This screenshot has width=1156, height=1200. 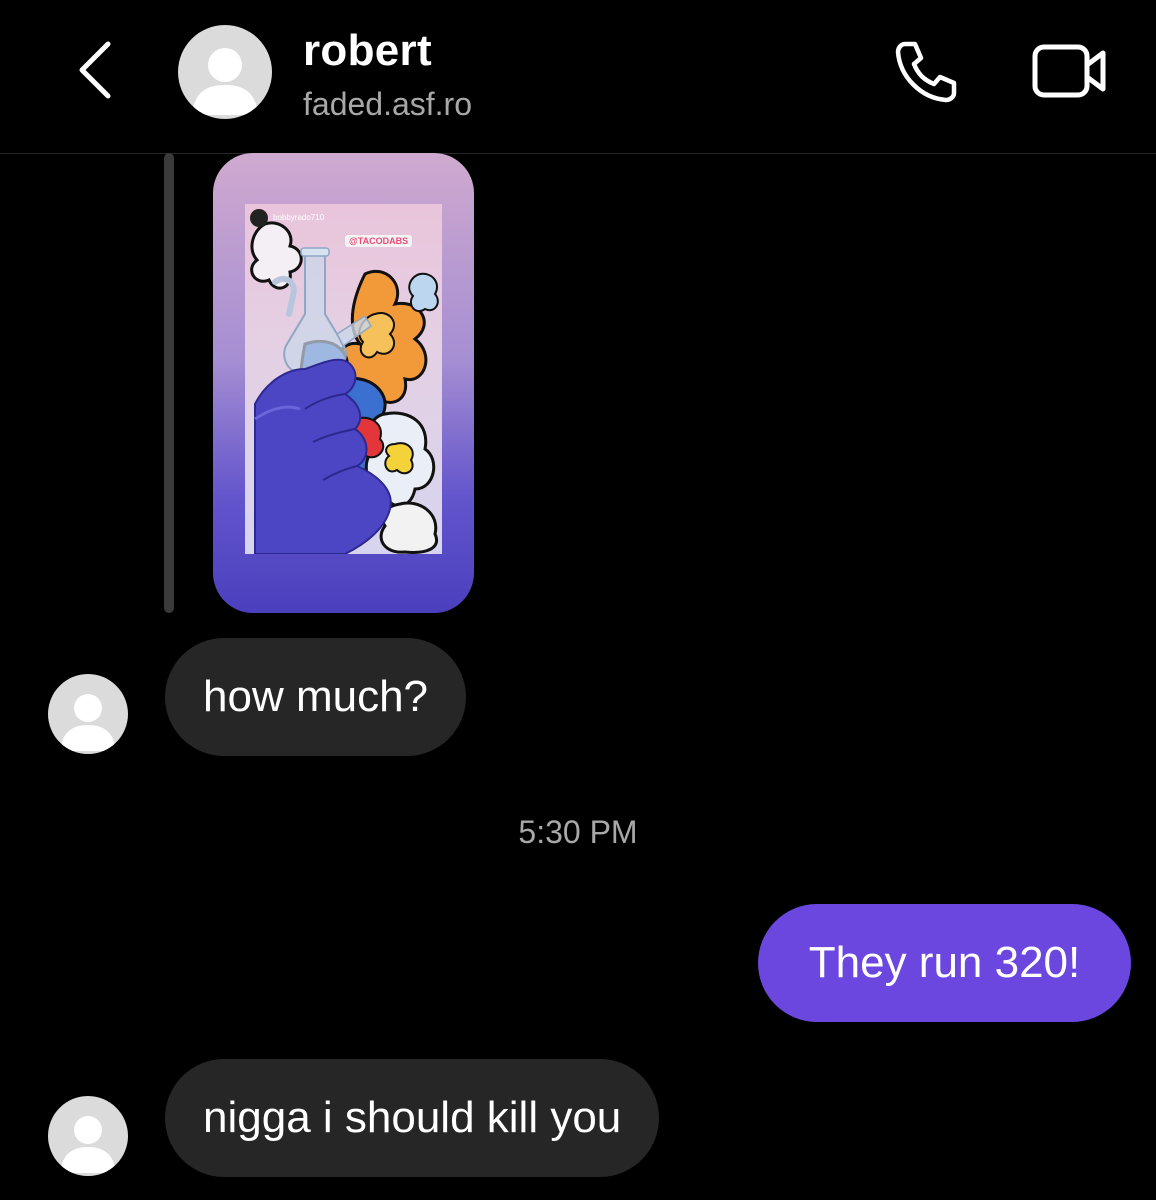 I want to click on video-call-button, so click(x=1070, y=71).